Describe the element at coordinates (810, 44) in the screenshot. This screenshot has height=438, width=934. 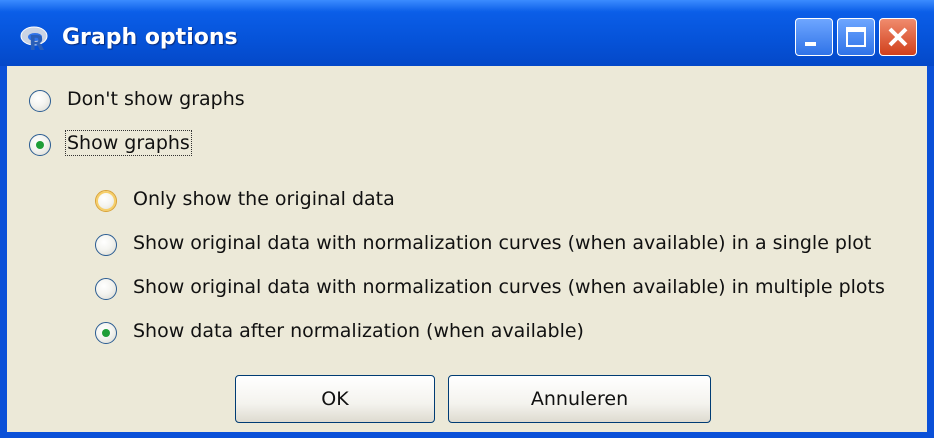
I see `minimize-icon` at that location.